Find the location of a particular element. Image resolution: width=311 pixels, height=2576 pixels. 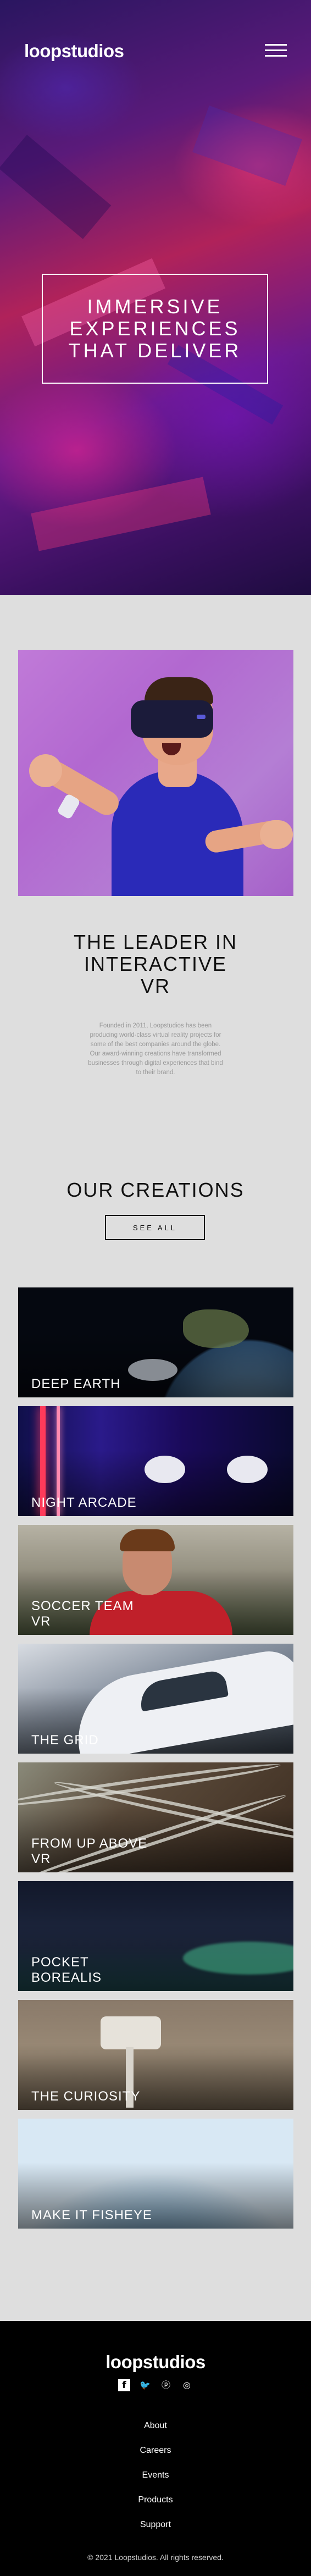

creation-card-the-grid: THE GRID is located at coordinates (155, 1699).